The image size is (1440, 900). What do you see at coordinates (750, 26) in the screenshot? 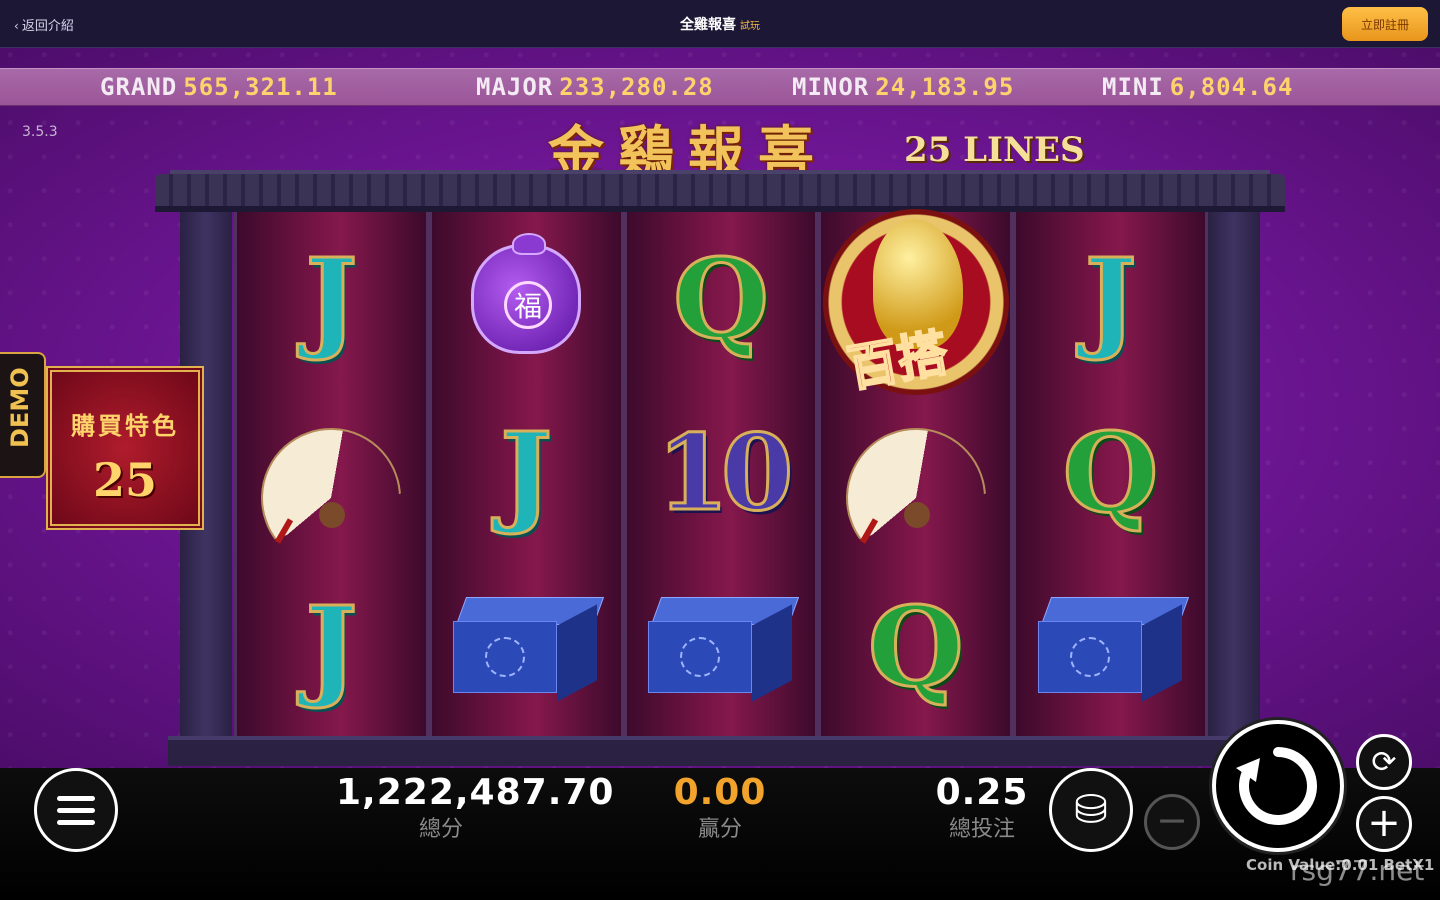
I see `trial-tag: 試玩` at bounding box center [750, 26].